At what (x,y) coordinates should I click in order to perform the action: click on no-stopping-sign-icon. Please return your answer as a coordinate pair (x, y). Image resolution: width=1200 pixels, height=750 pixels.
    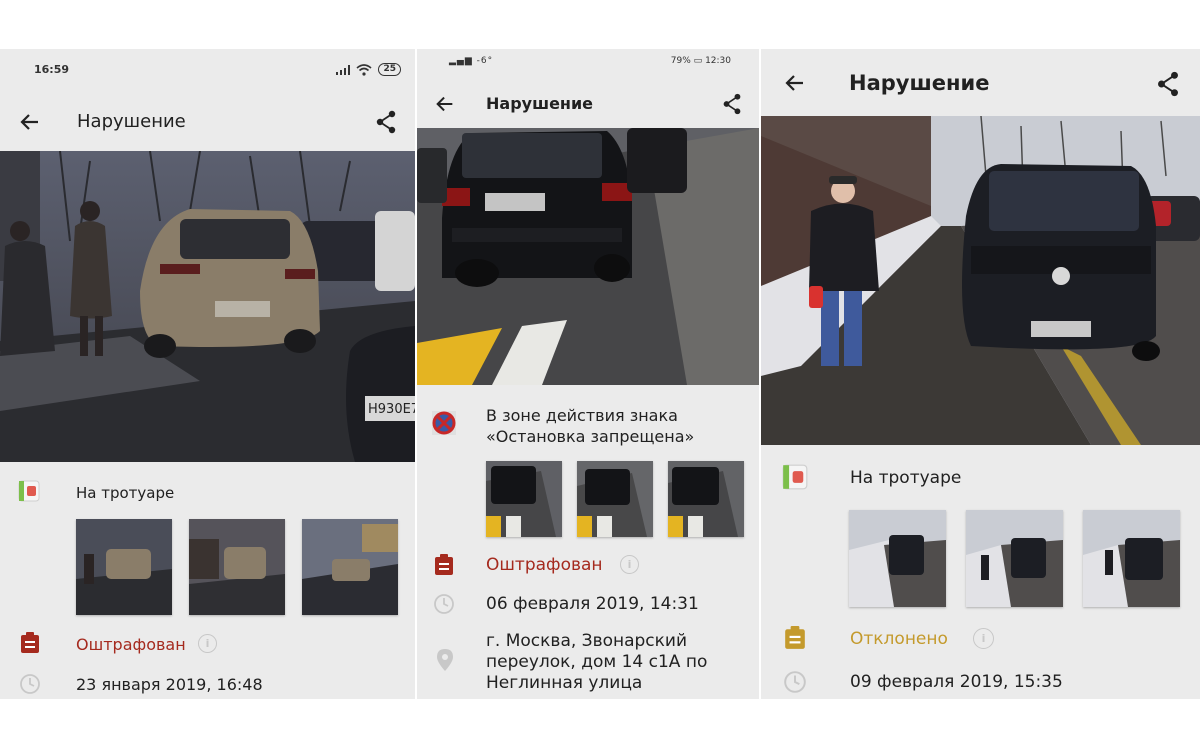
    Looking at the image, I should click on (444, 423).